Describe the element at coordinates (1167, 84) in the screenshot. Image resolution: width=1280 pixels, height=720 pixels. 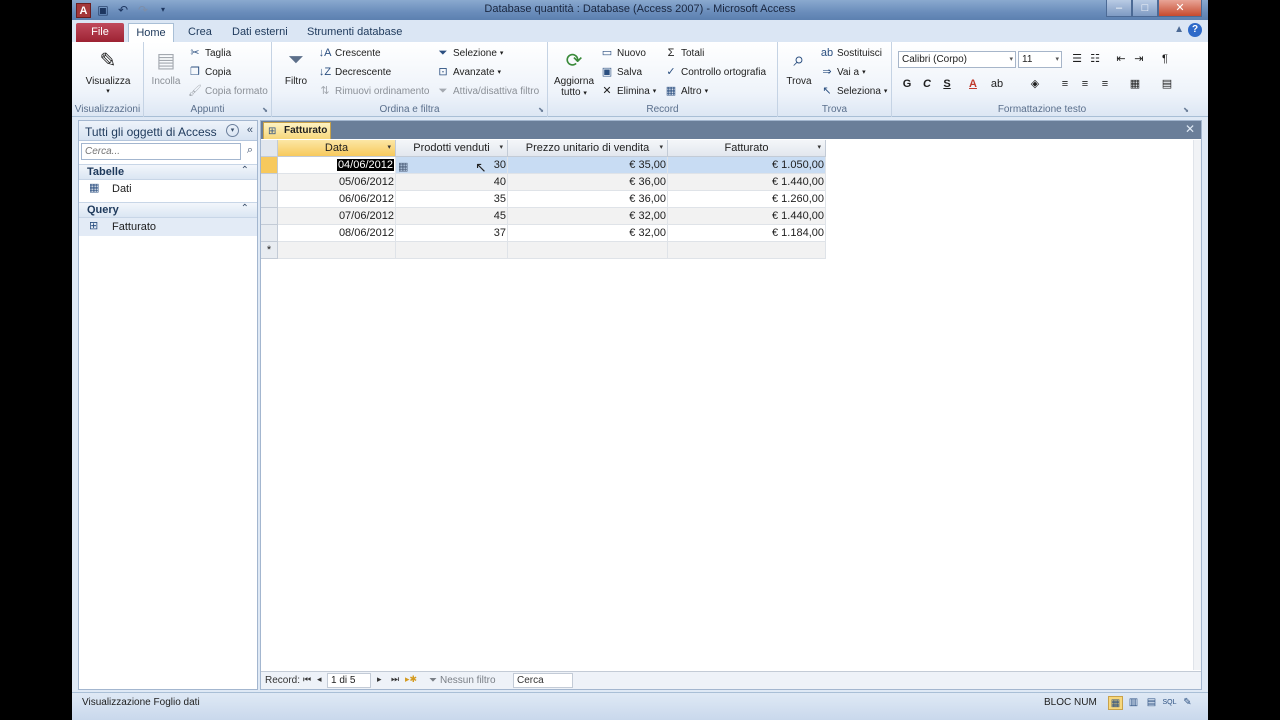
I see `alternate-row-color-icon: ▤` at that location.